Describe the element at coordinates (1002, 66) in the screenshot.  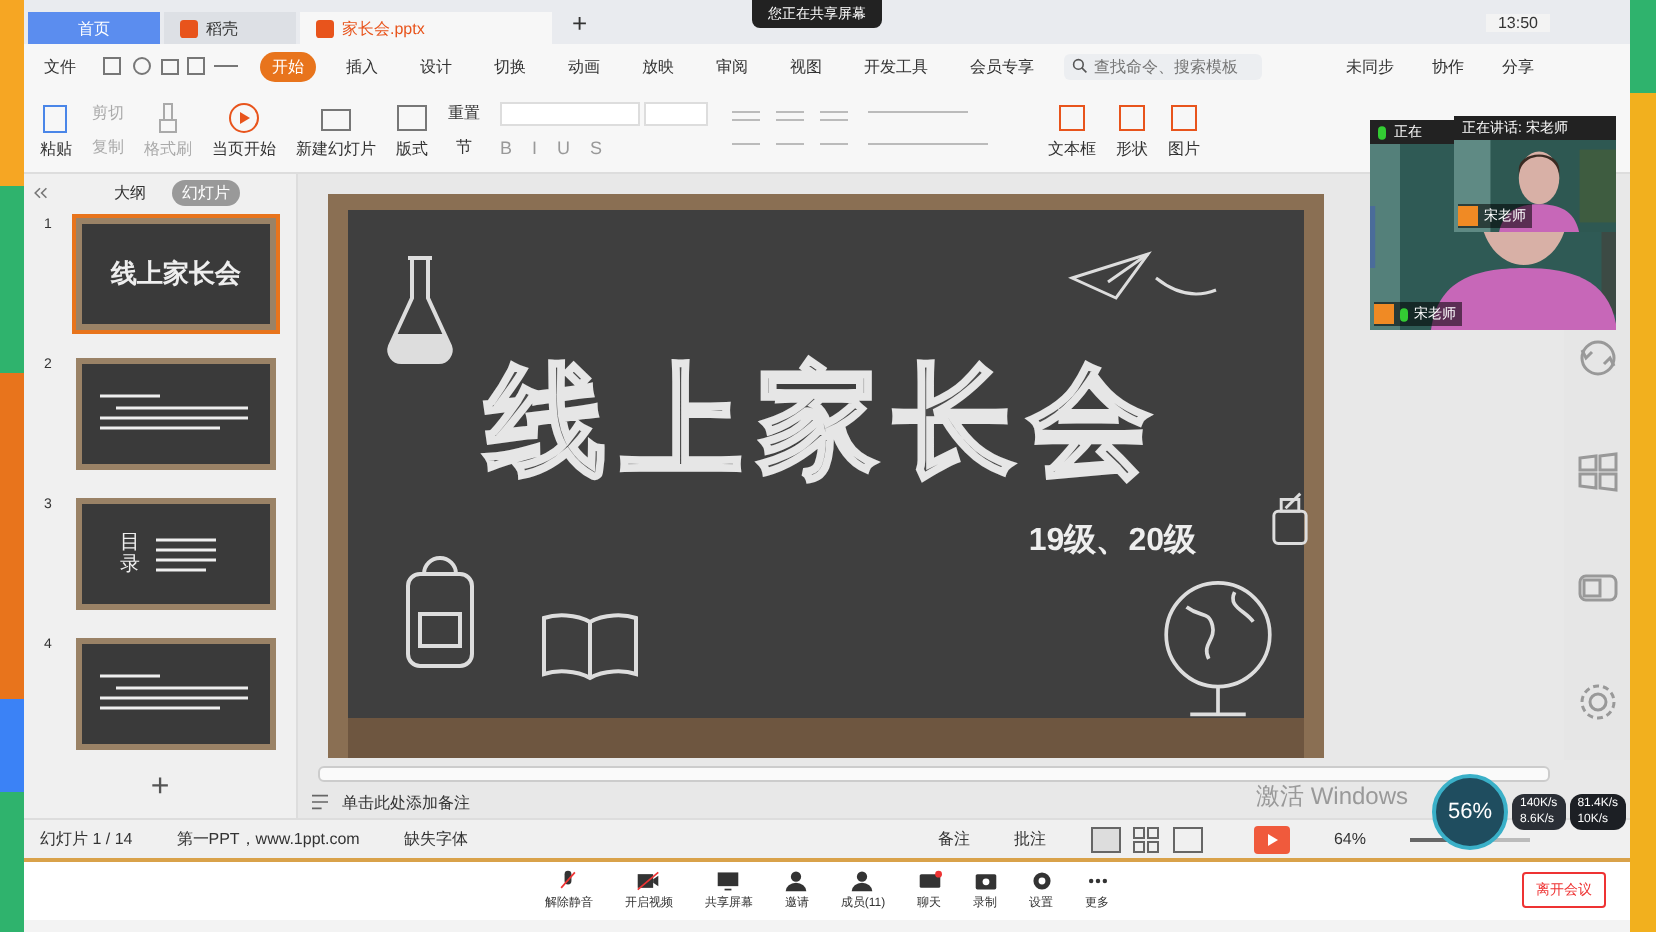
I see `ribbon-tab: 会员专享` at that location.